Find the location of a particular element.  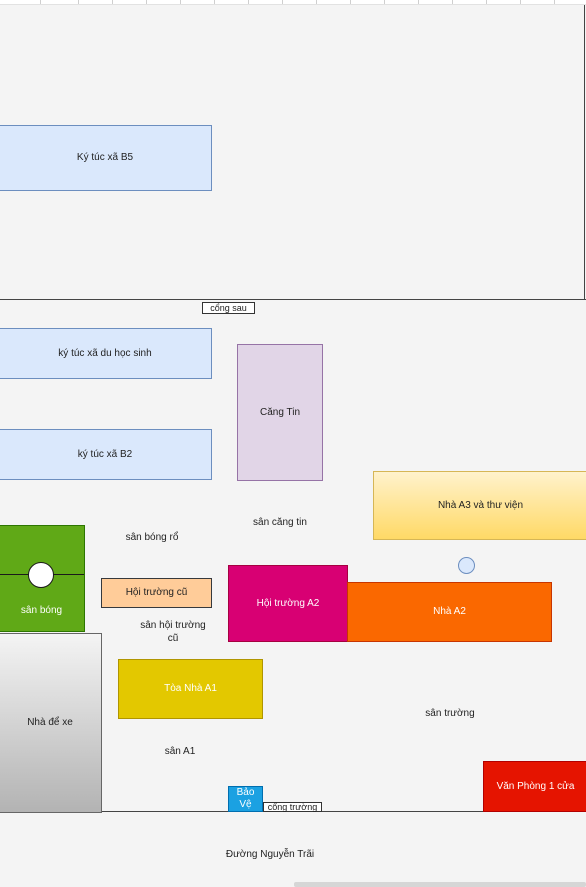

main-gate-label: cổng trường is located at coordinates (292, 807).